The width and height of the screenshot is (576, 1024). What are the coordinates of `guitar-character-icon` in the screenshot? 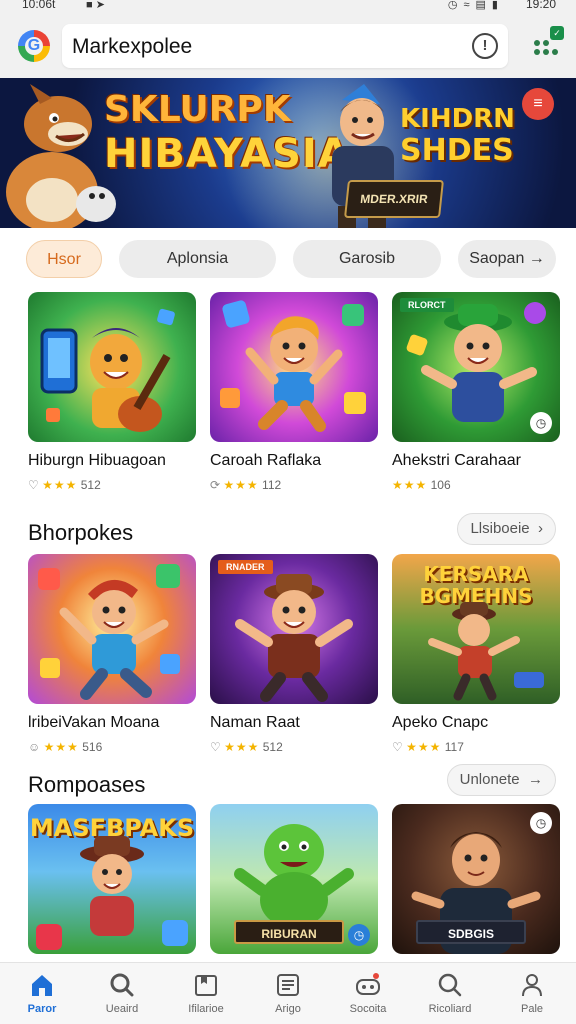 It's located at (107, 370).